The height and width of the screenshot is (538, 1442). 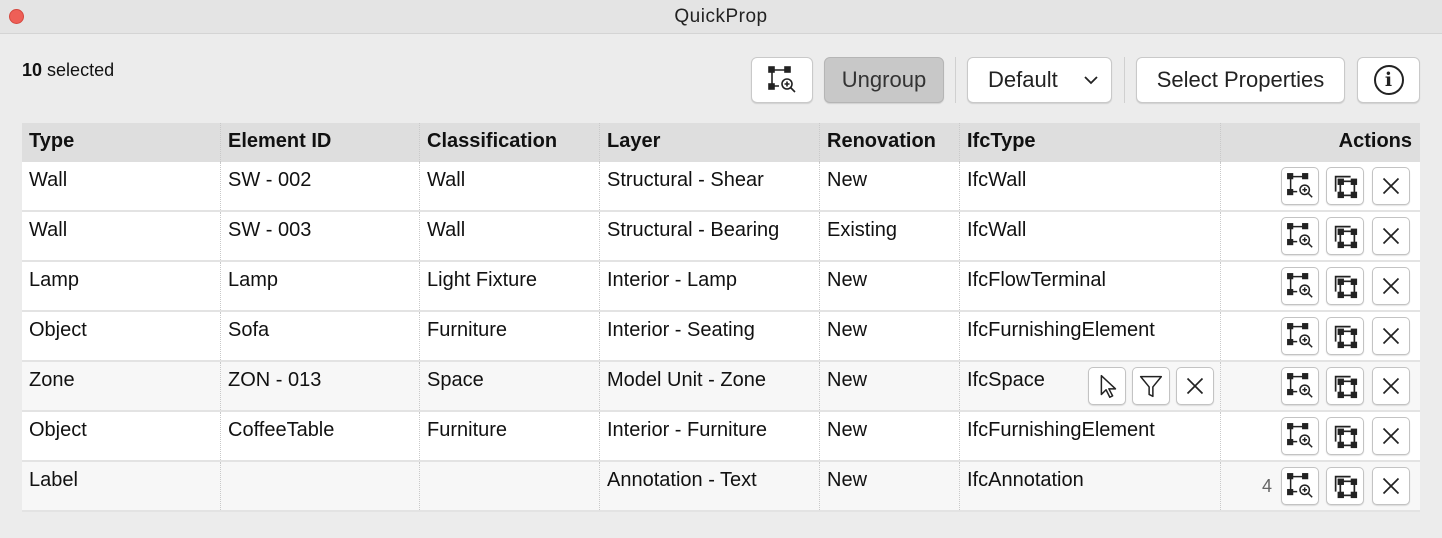 What do you see at coordinates (1388, 80) in the screenshot?
I see `info-button: i` at bounding box center [1388, 80].